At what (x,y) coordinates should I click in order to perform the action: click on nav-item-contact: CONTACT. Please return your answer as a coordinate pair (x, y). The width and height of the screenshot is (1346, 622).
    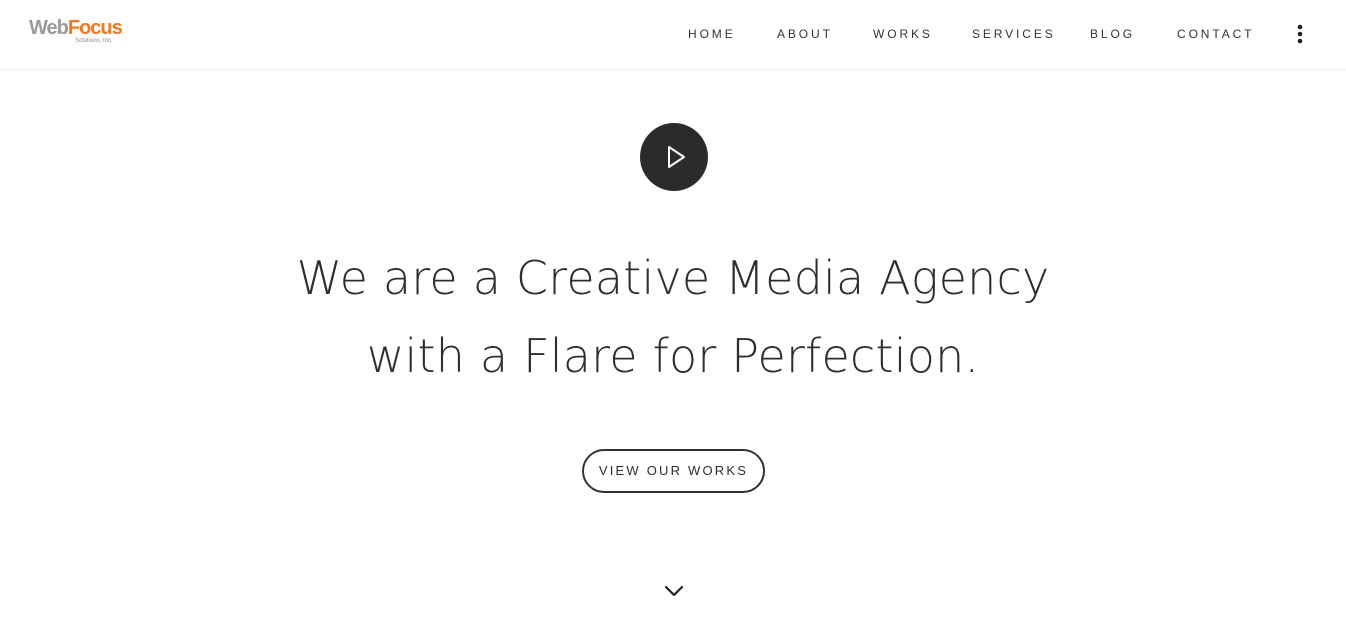
    Looking at the image, I should click on (1215, 34).